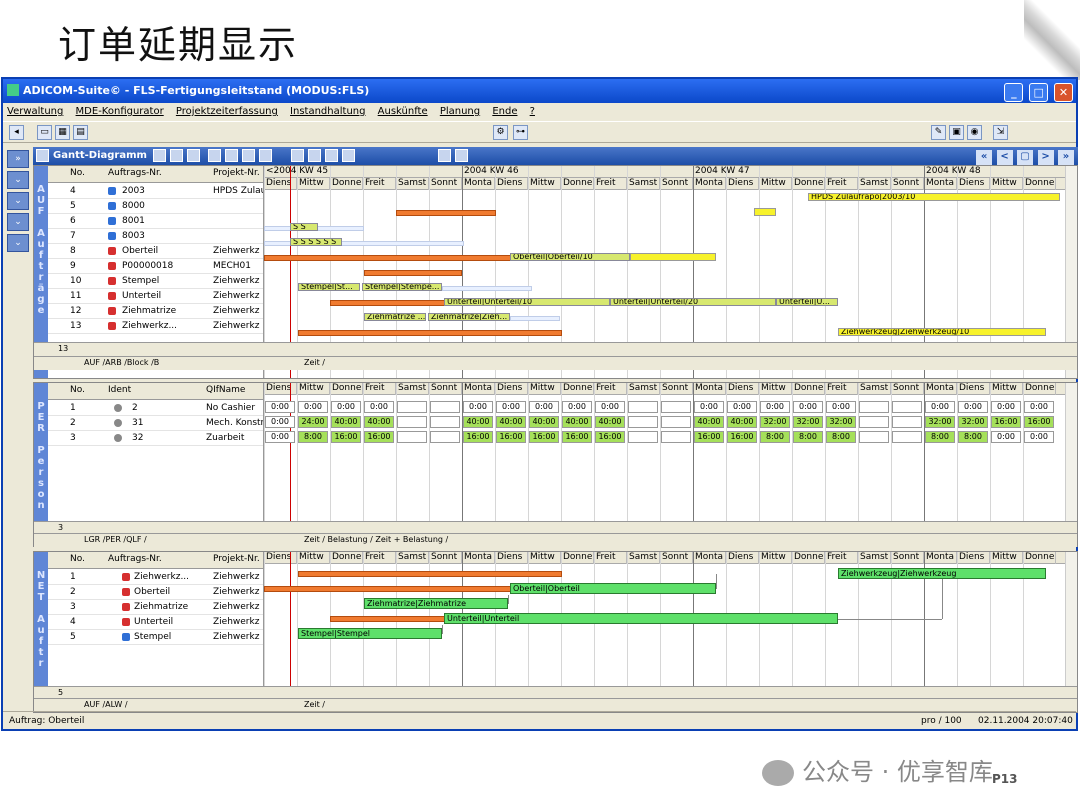  Describe the element at coordinates (35, 111) in the screenshot. I see `menu-verwaltung: Verwaltung` at that location.